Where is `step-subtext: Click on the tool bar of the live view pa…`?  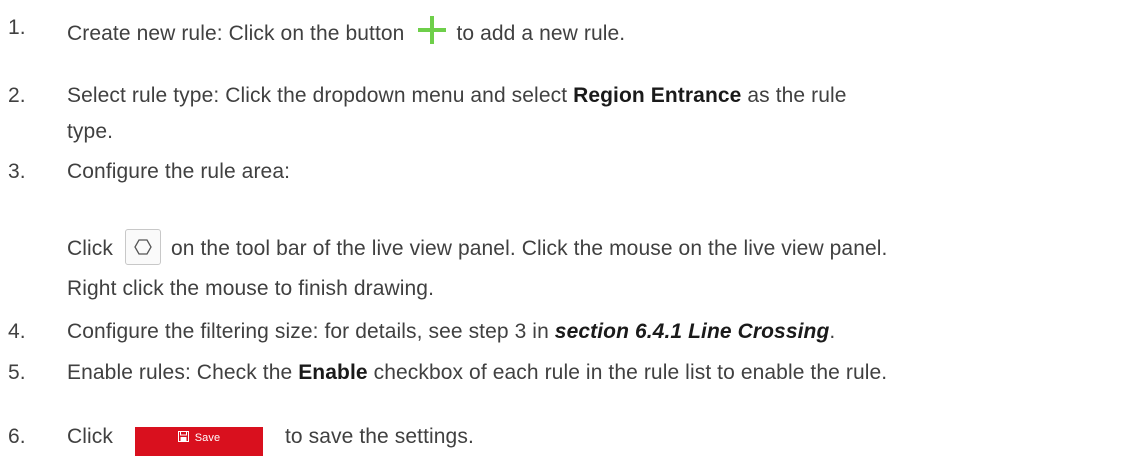
step-subtext: Click on the tool bar of the live view pa… is located at coordinates (477, 247).